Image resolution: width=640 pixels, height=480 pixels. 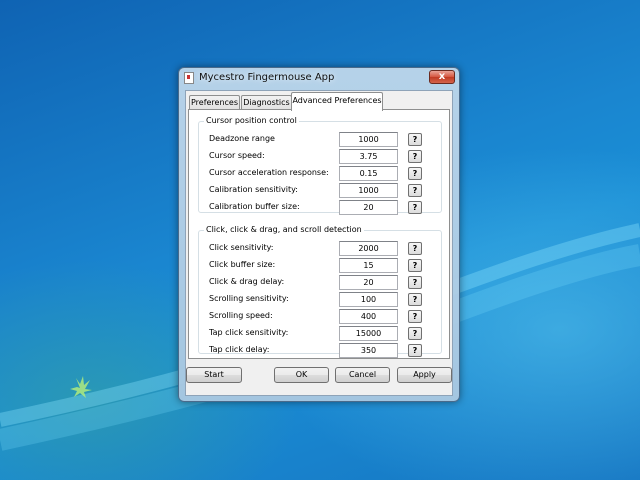 I want to click on setting-label: Scrolling sensitivity:, so click(x=249, y=298).